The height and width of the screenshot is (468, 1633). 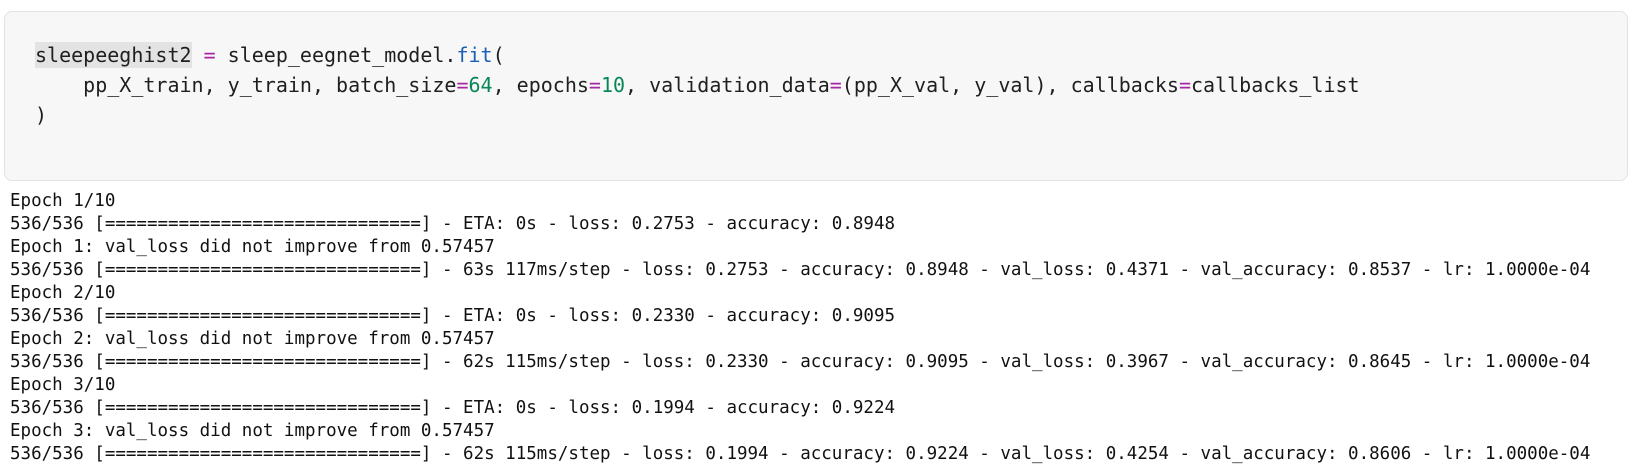 I want to click on code-line: sleepeeghist2 = sleep_eegnet_model.fit(, so click(x=697, y=55).